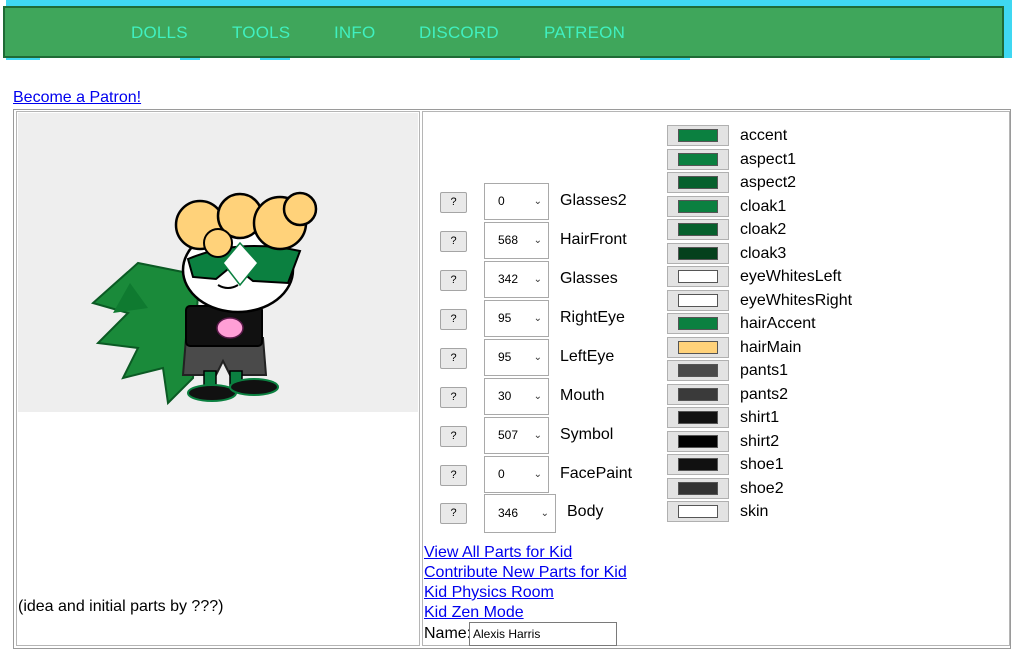 This screenshot has width=1012, height=649. I want to click on part-label: Glasses2, so click(593, 200).